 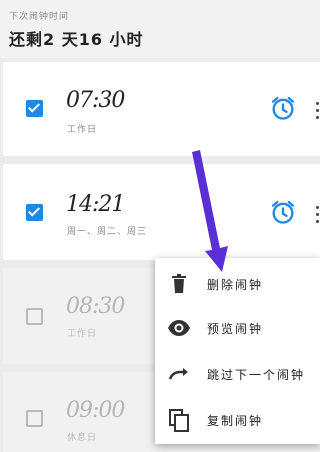 What do you see at coordinates (107, 232) in the screenshot?
I see `alarm-repeat-days: 周一、周二、周三` at bounding box center [107, 232].